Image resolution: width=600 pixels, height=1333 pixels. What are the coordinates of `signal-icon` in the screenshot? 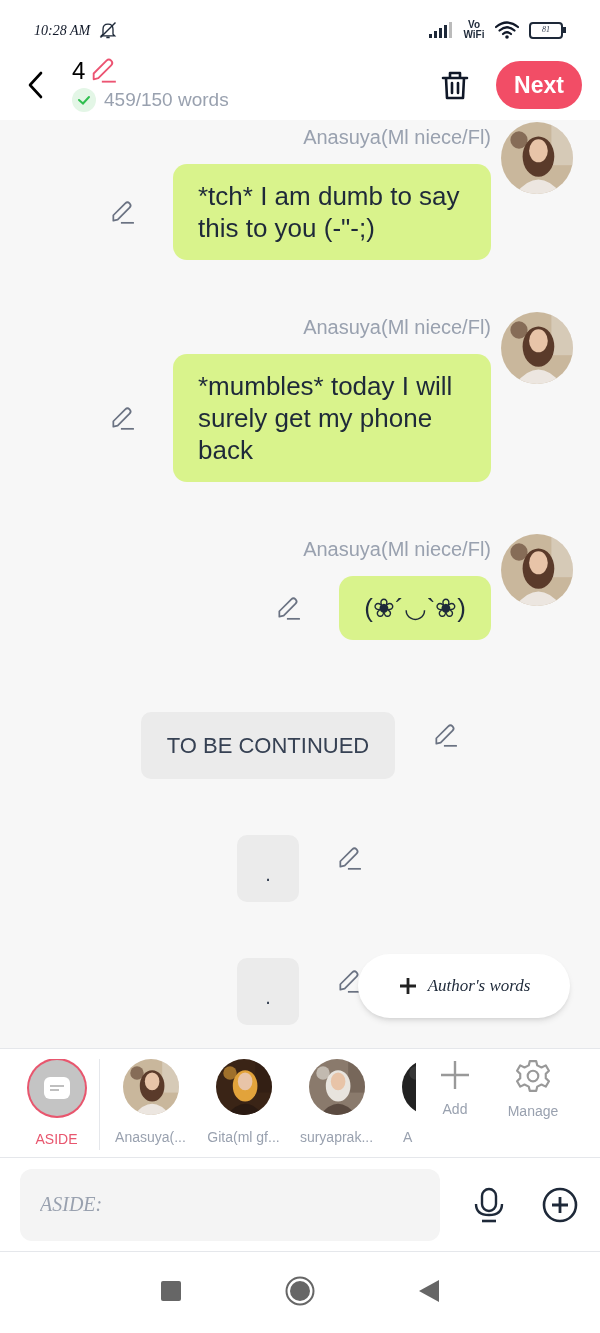 It's located at (441, 30).